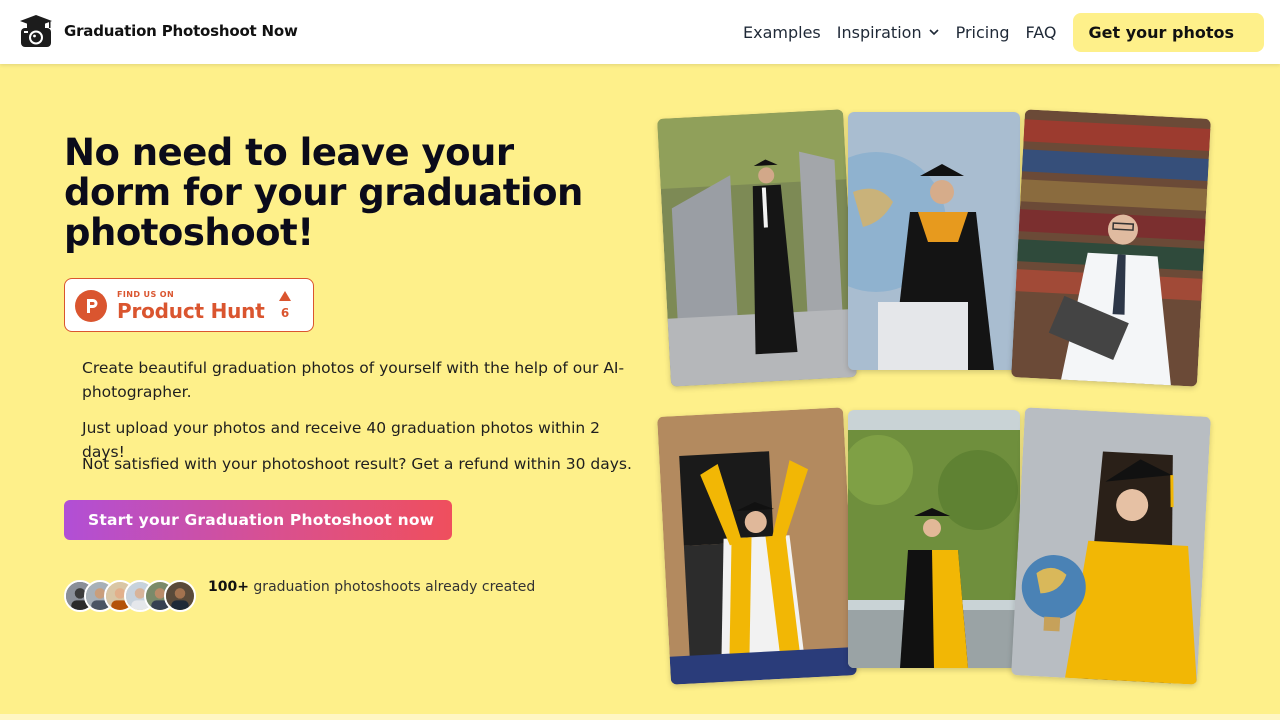 This screenshot has height=720, width=1280. I want to click on get-photos-button: Get your photos, so click(1168, 32).